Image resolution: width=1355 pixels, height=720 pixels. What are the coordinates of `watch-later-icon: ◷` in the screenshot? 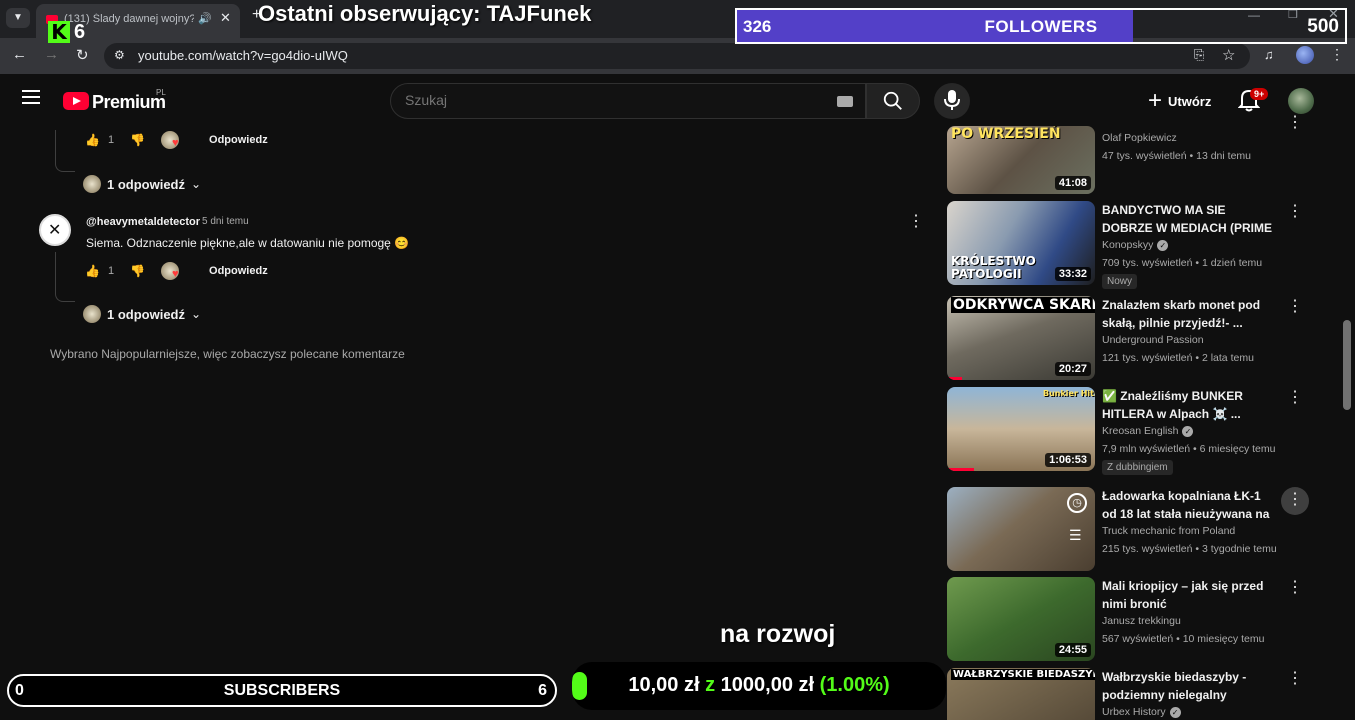 It's located at (1077, 503).